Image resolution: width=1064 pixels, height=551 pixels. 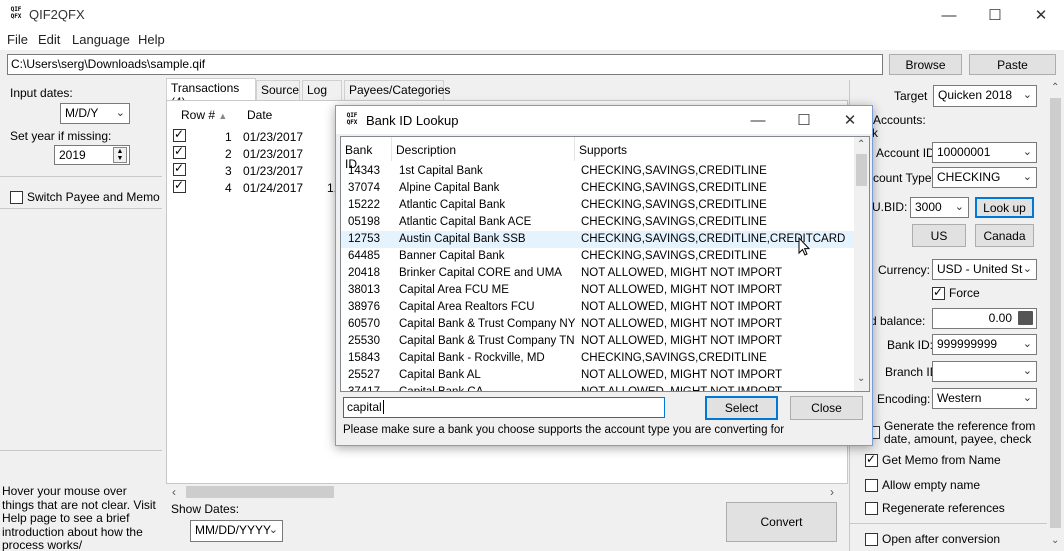 What do you see at coordinates (258, 153) in the screenshot?
I see `table-row: 2 01/23/2017` at bounding box center [258, 153].